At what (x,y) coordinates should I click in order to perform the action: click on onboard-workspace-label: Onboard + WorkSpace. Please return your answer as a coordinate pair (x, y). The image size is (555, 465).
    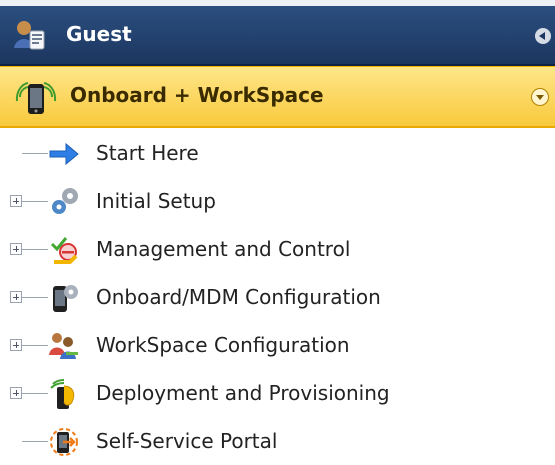
    Looking at the image, I should click on (197, 95).